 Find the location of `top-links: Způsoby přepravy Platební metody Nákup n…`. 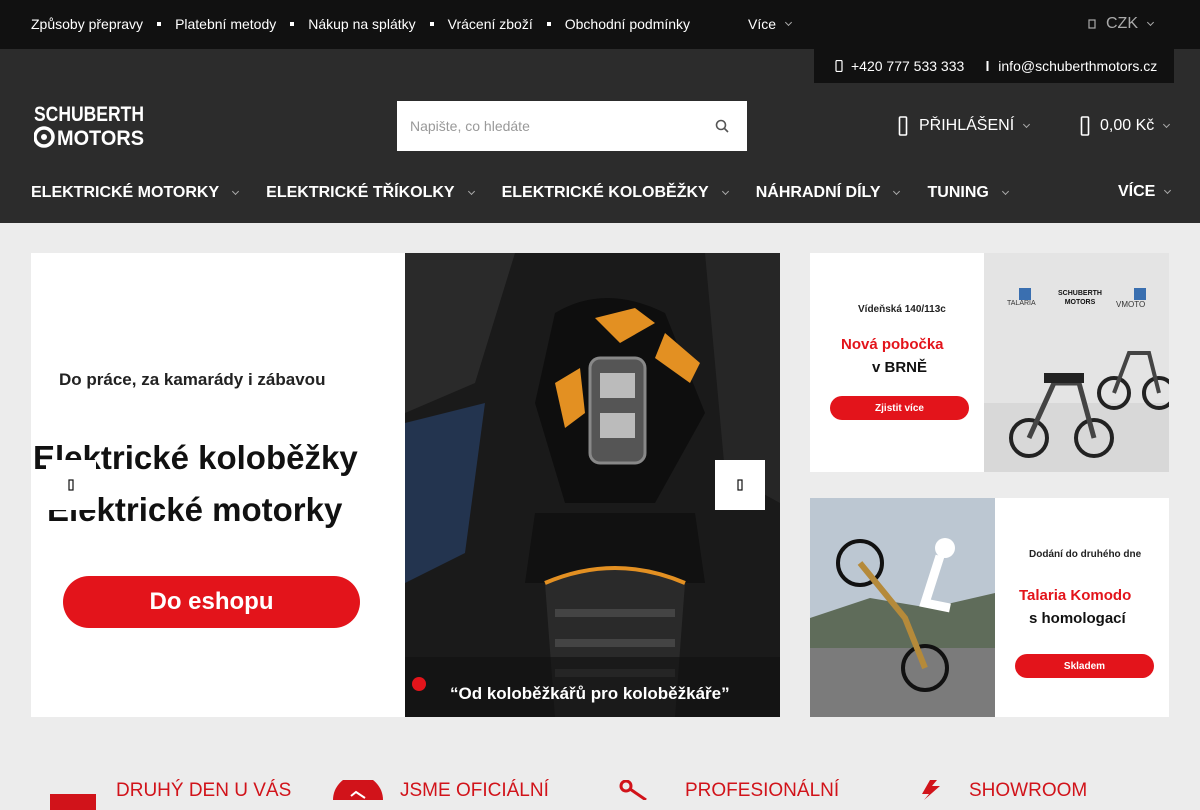

top-links: Způsoby přepravy Platební metody Nákup n… is located at coordinates (360, 24).